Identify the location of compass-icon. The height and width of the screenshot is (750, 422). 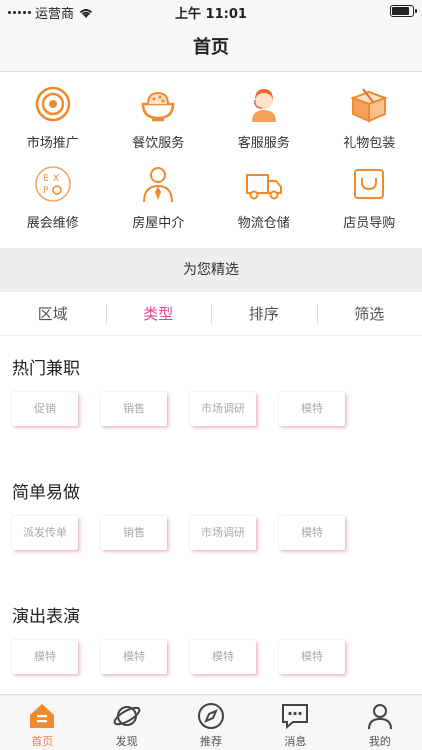
(211, 716).